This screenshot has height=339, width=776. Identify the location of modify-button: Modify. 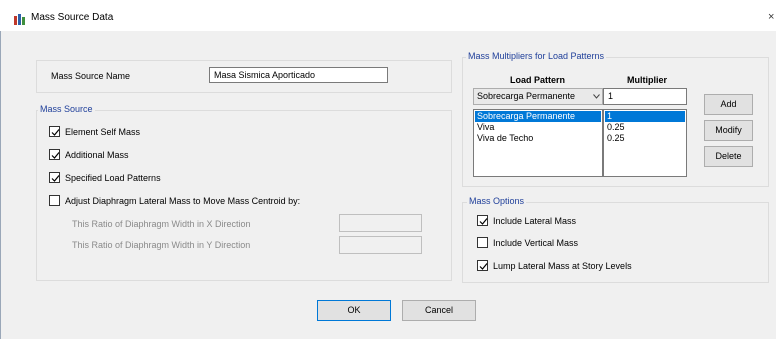
(728, 130).